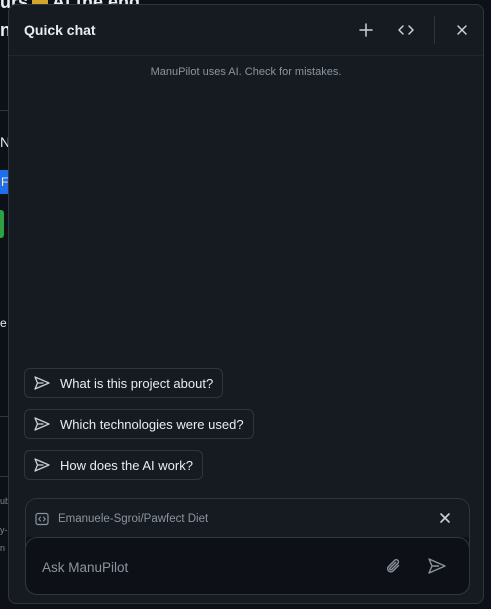 The height and width of the screenshot is (609, 491). What do you see at coordinates (126, 465) in the screenshot?
I see `suggestion-label: How does the AI work?` at bounding box center [126, 465].